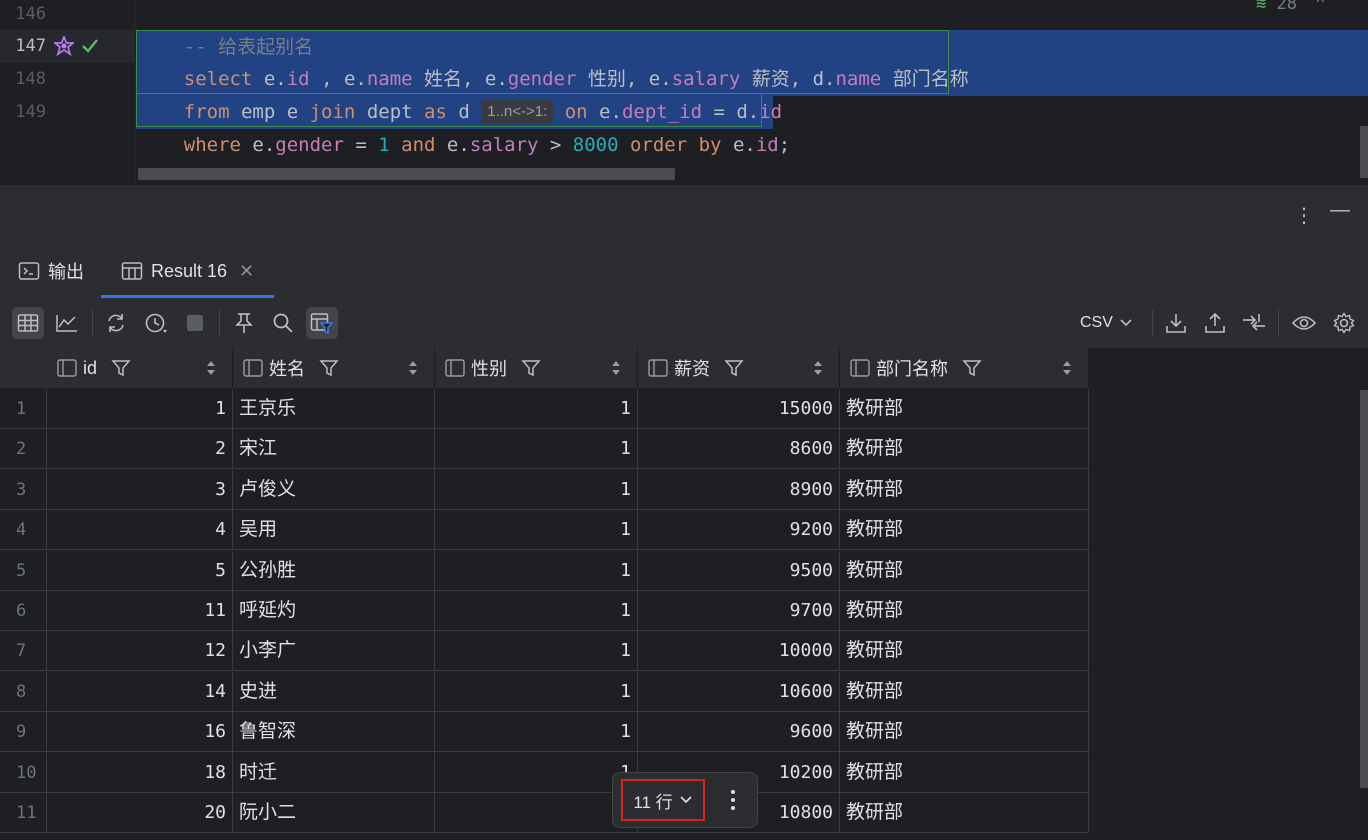 This screenshot has width=1368, height=840. Describe the element at coordinates (334, 651) in the screenshot. I see `cell-name: 小李广` at that location.